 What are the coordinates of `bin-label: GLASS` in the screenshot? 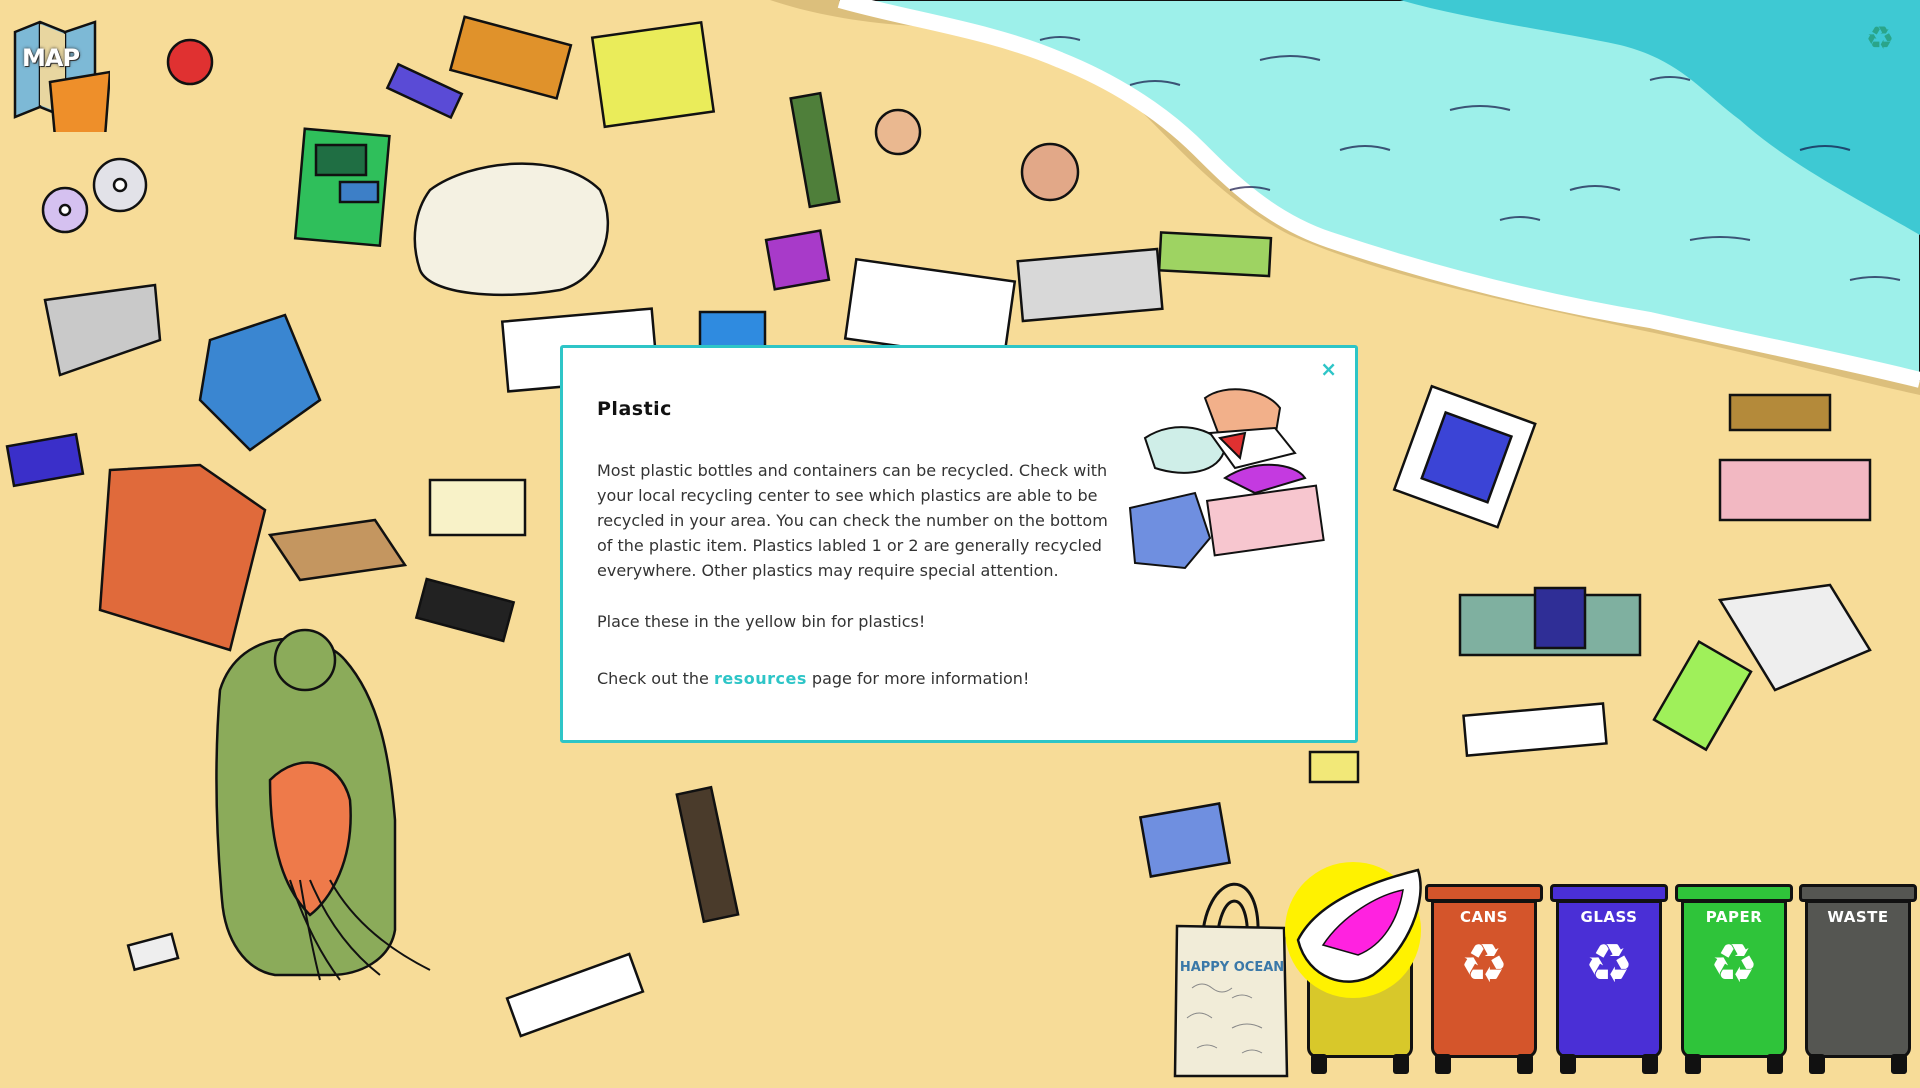 It's located at (1609, 917).